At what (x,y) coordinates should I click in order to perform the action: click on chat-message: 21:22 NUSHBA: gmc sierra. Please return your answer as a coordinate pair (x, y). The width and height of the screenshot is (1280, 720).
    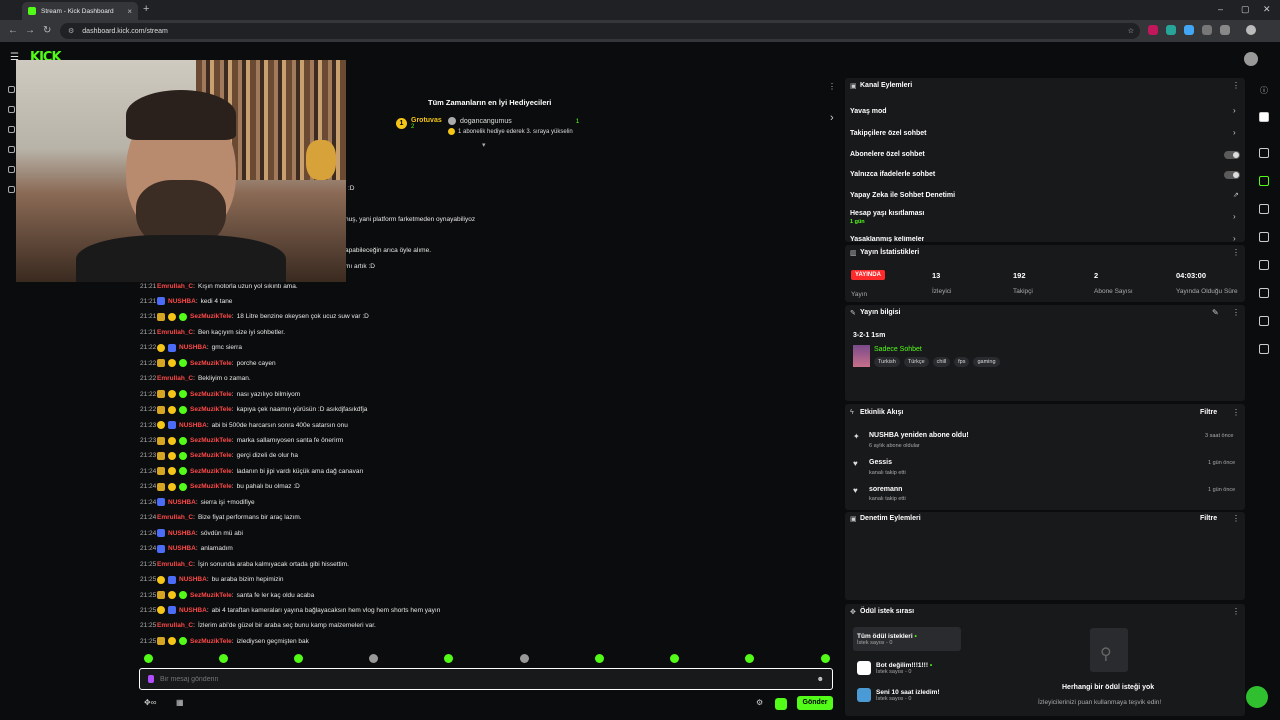
    Looking at the image, I should click on (191, 348).